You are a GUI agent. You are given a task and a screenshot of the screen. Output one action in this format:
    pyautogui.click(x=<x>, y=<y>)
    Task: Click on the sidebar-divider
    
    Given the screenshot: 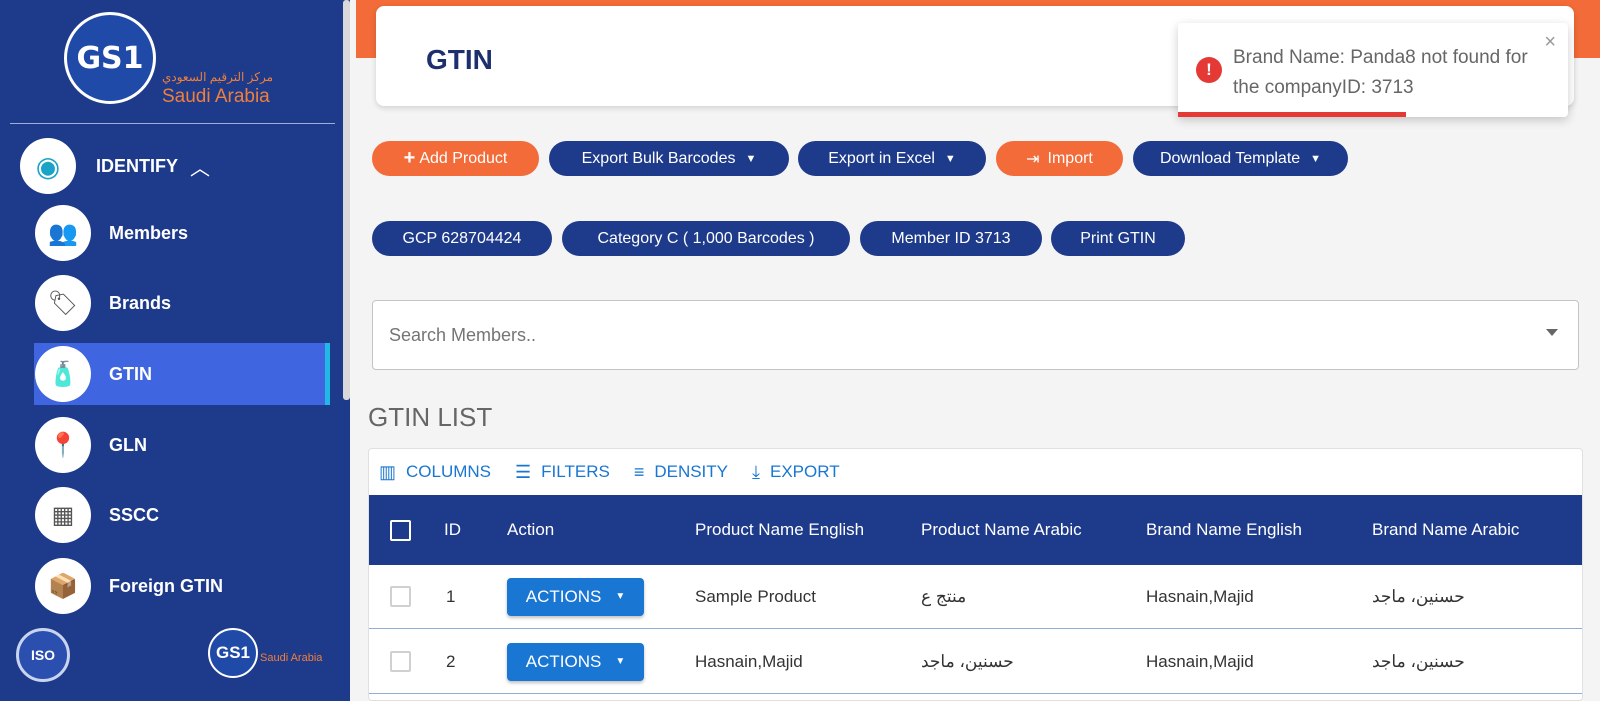 What is the action you would take?
    pyautogui.click(x=172, y=123)
    